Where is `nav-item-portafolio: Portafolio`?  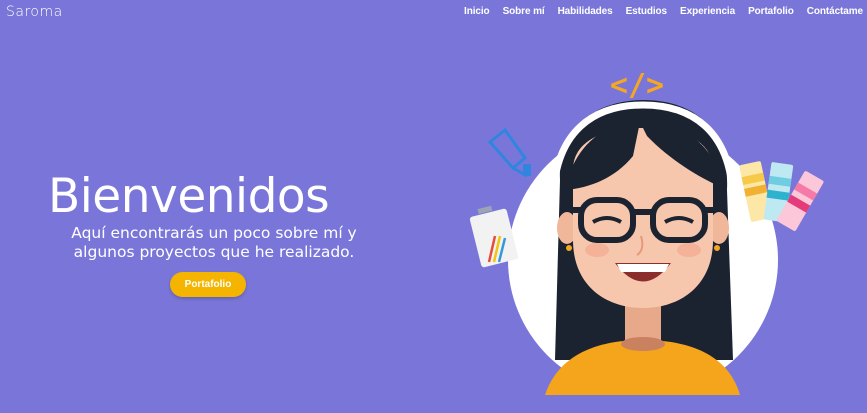
nav-item-portafolio: Portafolio is located at coordinates (771, 11).